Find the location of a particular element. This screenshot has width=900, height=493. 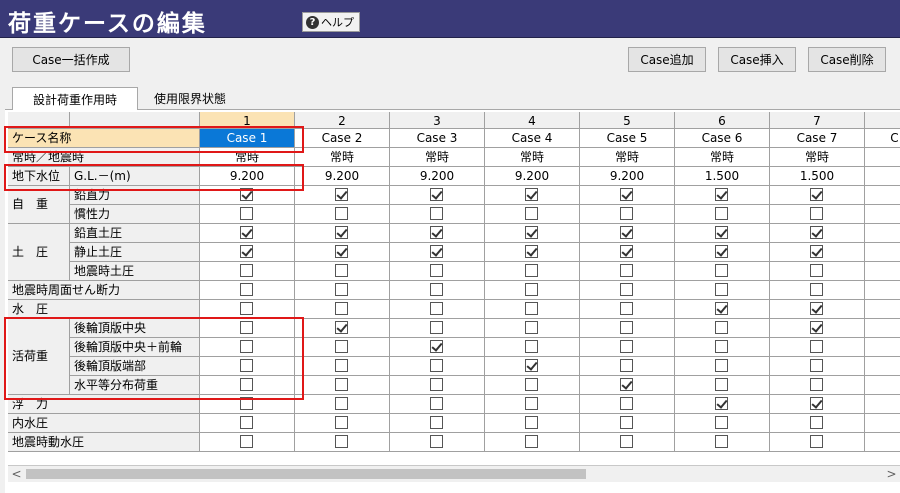

case-name-cell: Case 6 is located at coordinates (722, 138).